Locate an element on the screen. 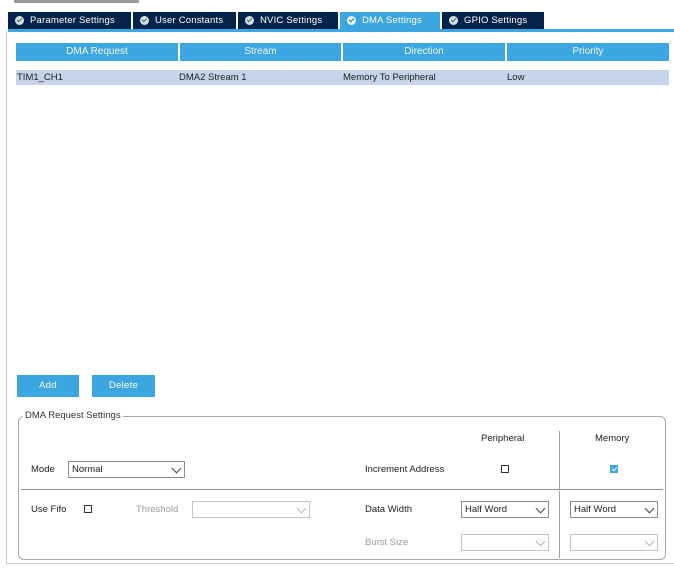 Image resolution: width=674 pixels, height=572 pixels. cell-direction: Memory To Peripheral is located at coordinates (389, 77).